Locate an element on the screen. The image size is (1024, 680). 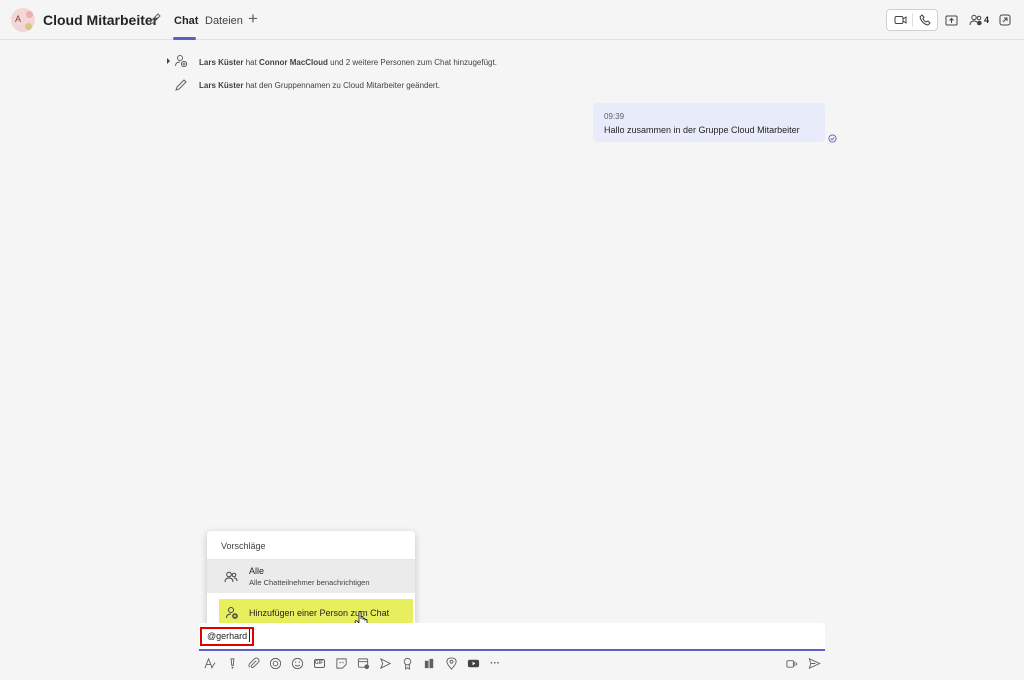
more-dots: ··· is located at coordinates (495, 663).